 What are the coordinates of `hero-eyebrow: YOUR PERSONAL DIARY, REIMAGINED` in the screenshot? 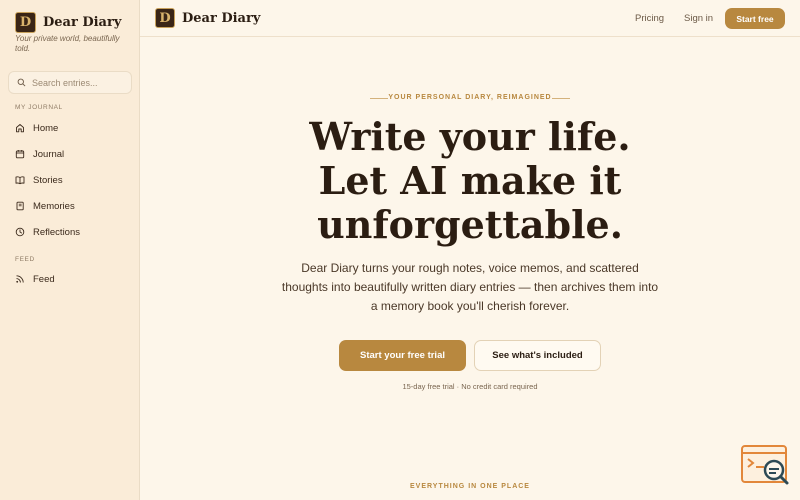 It's located at (470, 97).